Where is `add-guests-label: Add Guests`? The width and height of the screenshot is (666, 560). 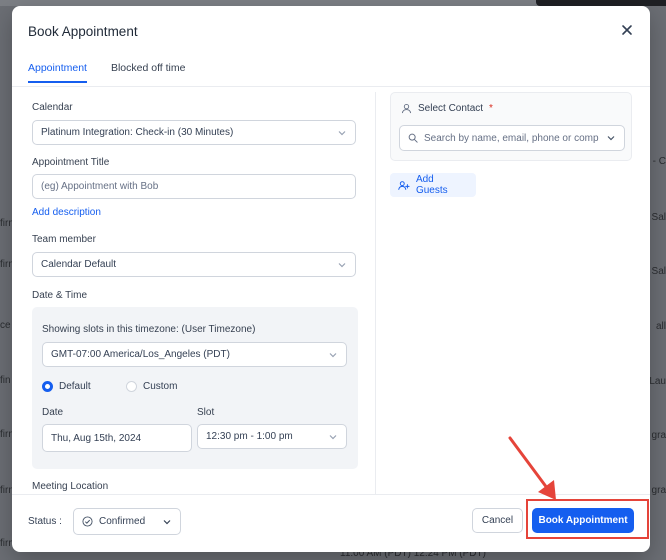 add-guests-label: Add Guests is located at coordinates (431, 185).